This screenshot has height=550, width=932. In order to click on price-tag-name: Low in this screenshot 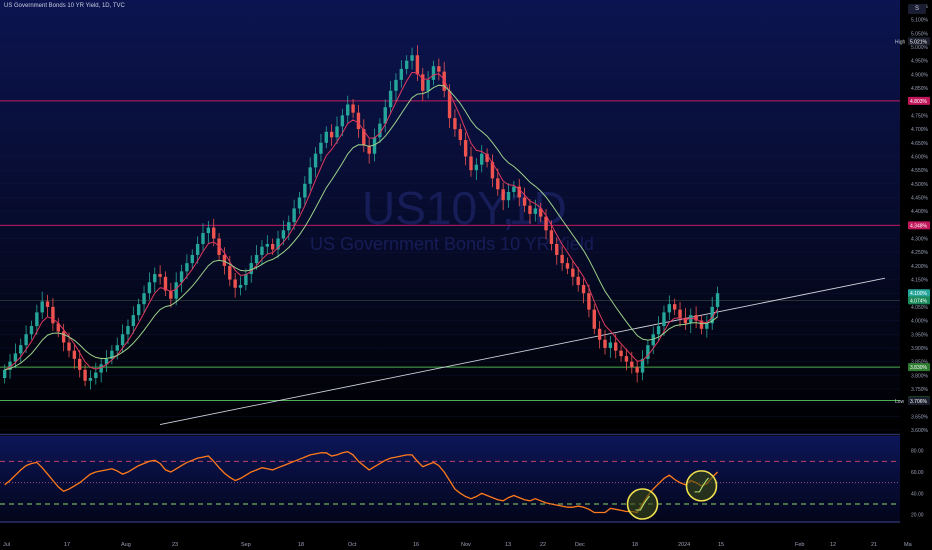, I will do `click(900, 402)`.